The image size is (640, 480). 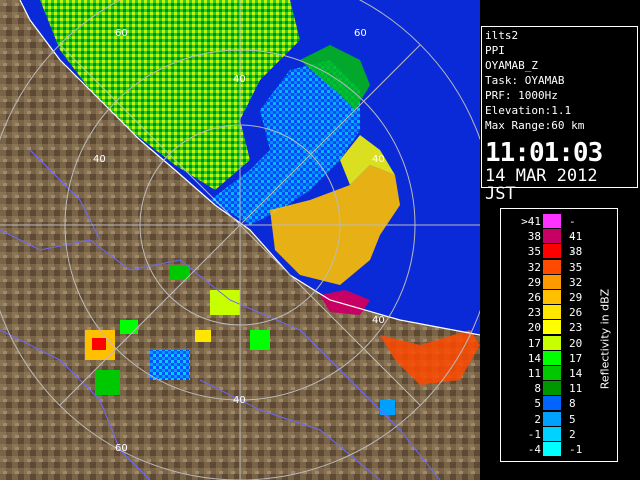 What do you see at coordinates (525, 80) in the screenshot?
I see `task-name: Task: OYAMAB` at bounding box center [525, 80].